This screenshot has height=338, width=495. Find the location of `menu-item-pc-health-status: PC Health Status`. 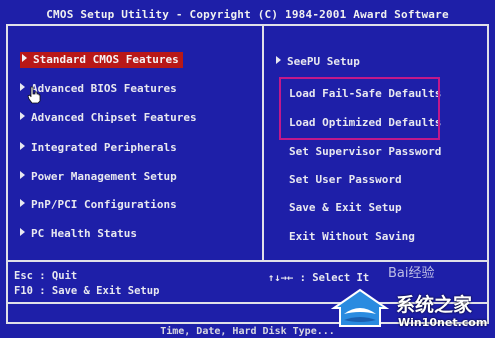

menu-item-pc-health-status: PC Health Status is located at coordinates (78, 234).